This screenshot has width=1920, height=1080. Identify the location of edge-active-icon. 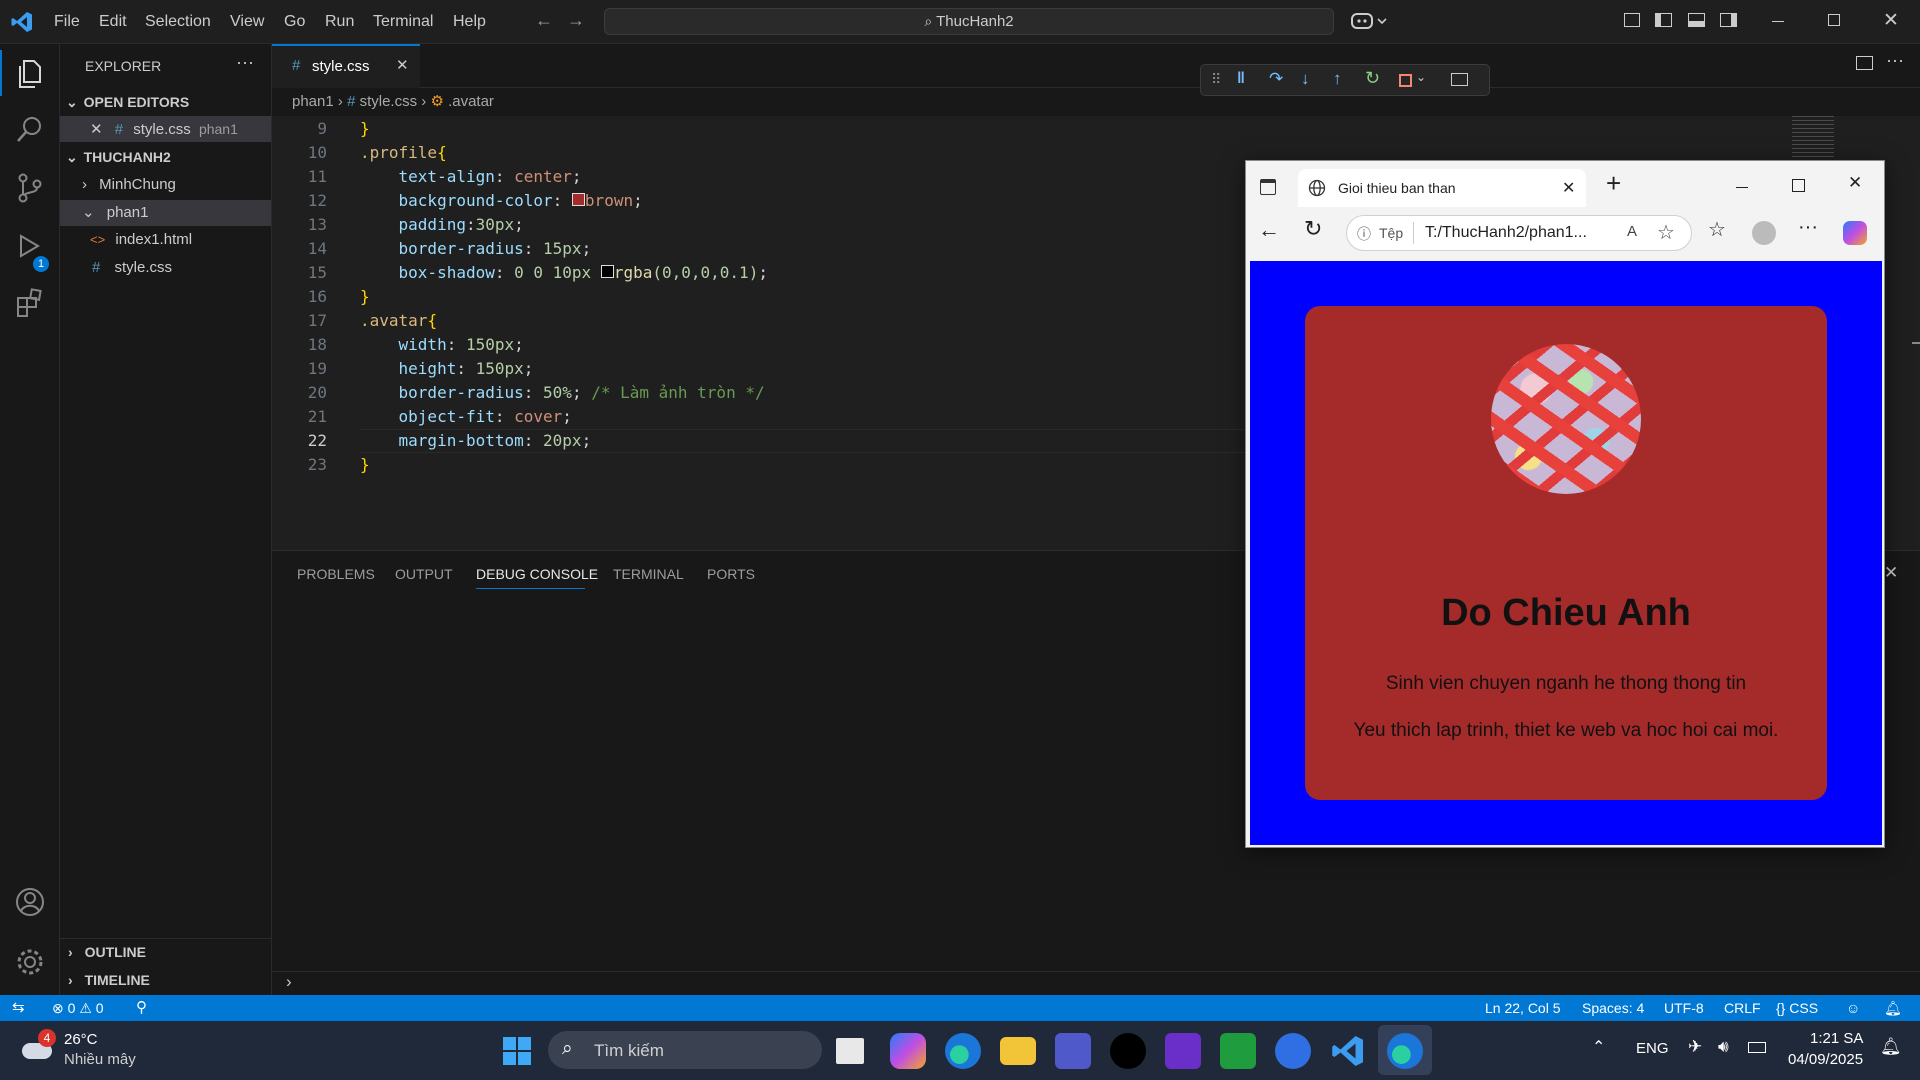
(1405, 1051).